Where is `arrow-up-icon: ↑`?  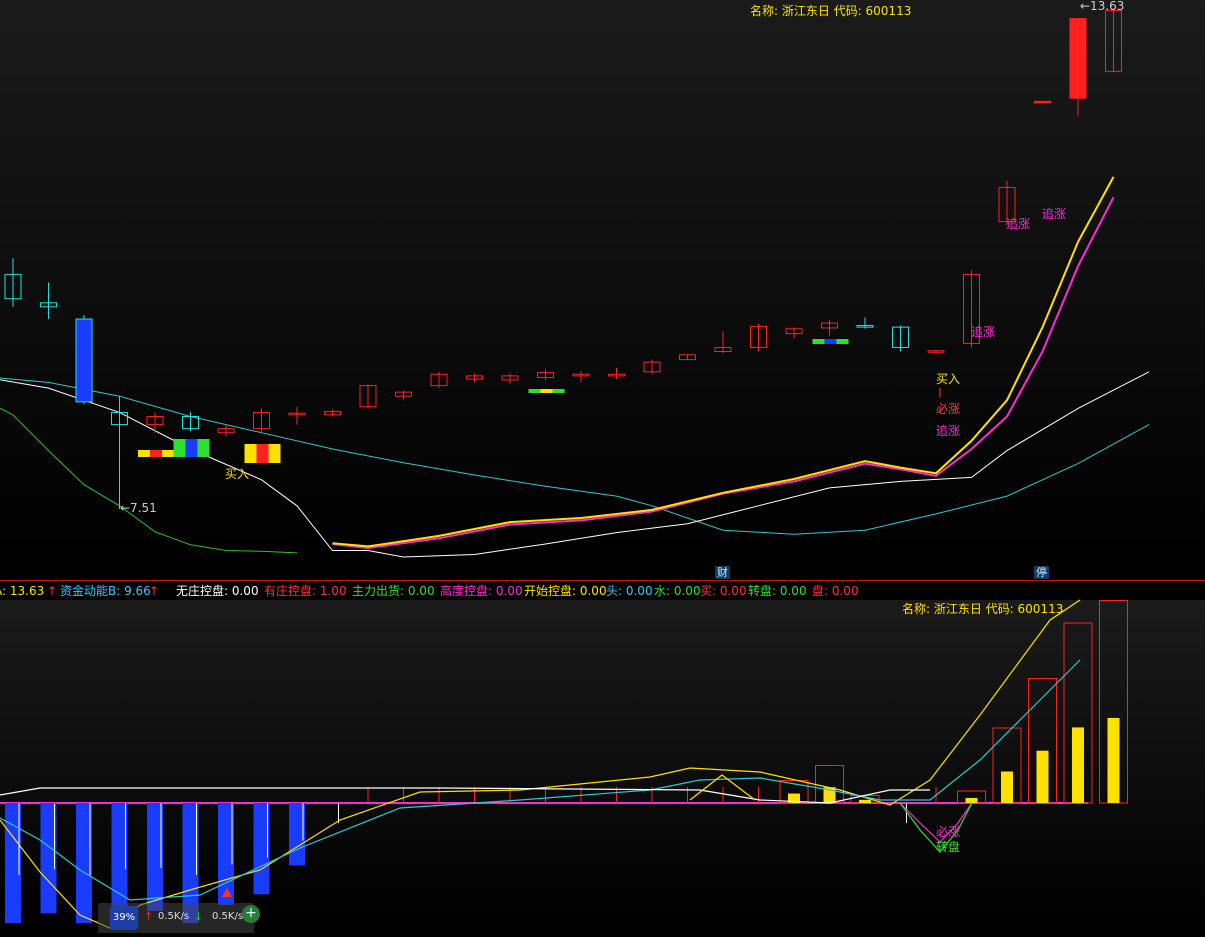 arrow-up-icon: ↑ is located at coordinates (149, 916).